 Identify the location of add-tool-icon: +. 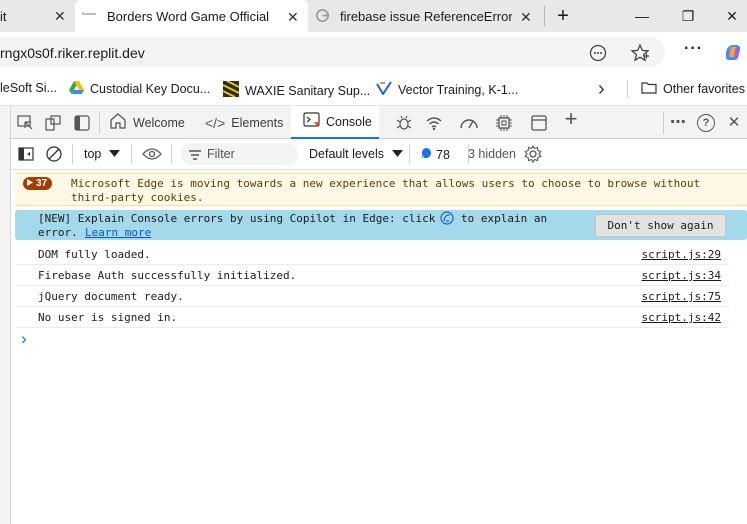
(571, 119).